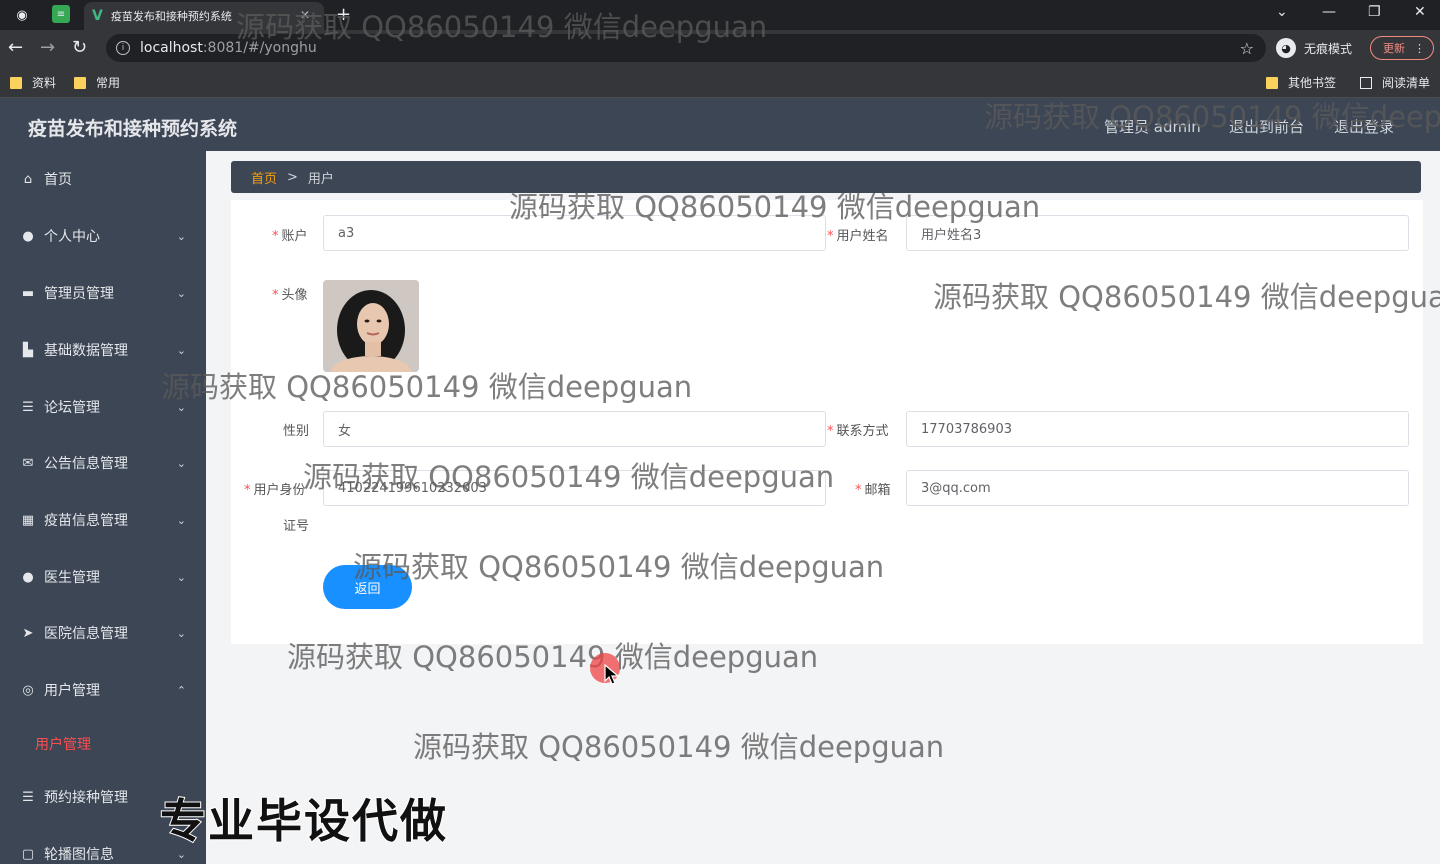  Describe the element at coordinates (28, 690) in the screenshot. I see `circle-icon: ◎` at that location.